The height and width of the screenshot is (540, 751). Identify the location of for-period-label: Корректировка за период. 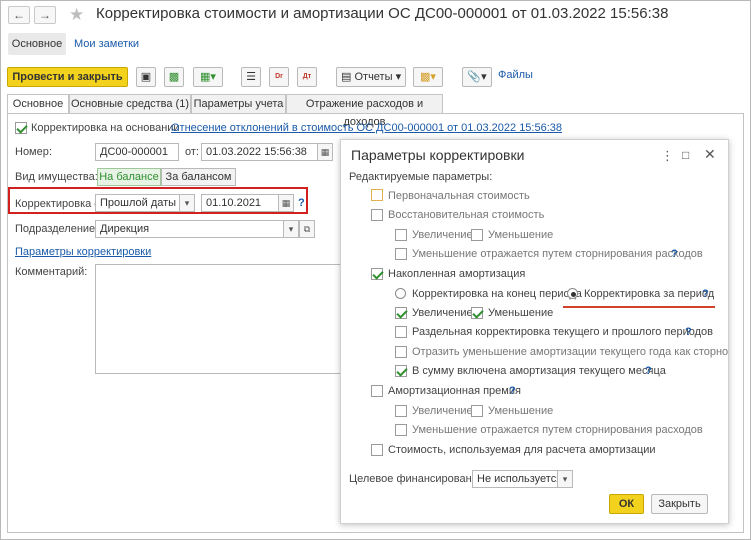
(649, 294).